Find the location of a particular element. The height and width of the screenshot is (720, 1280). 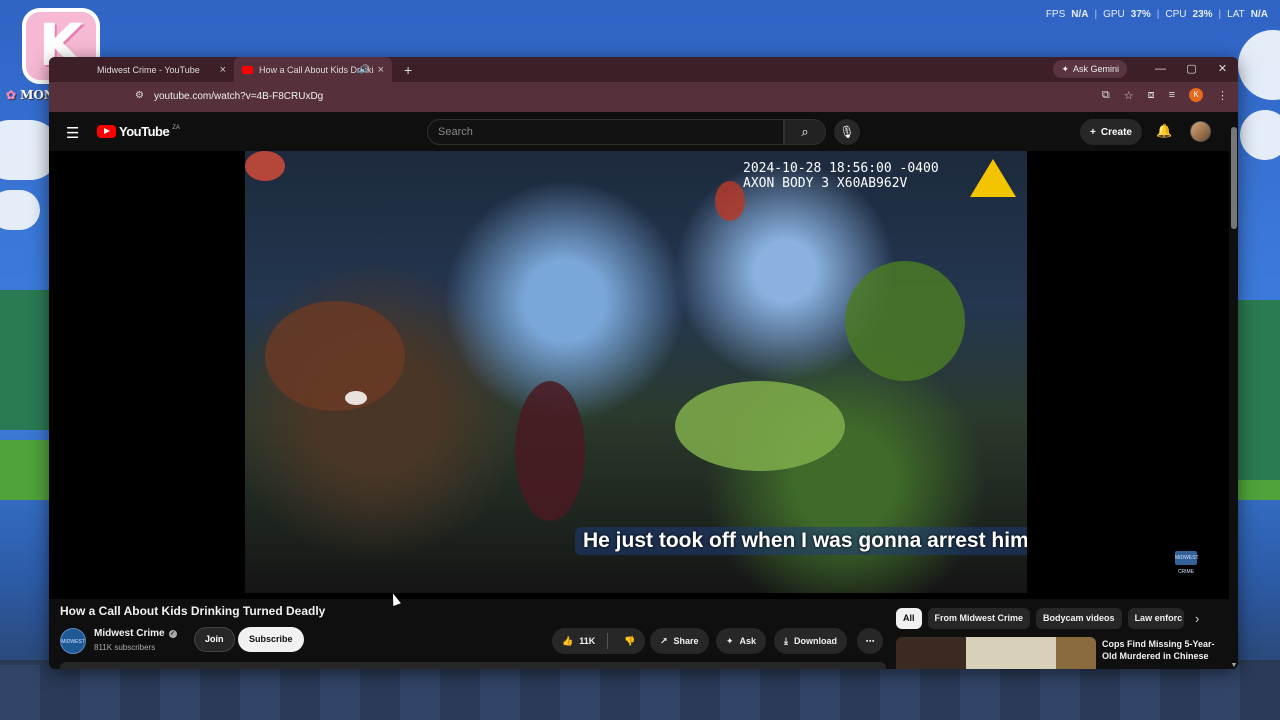

microphone-icon: 🎙 is located at coordinates (847, 132).